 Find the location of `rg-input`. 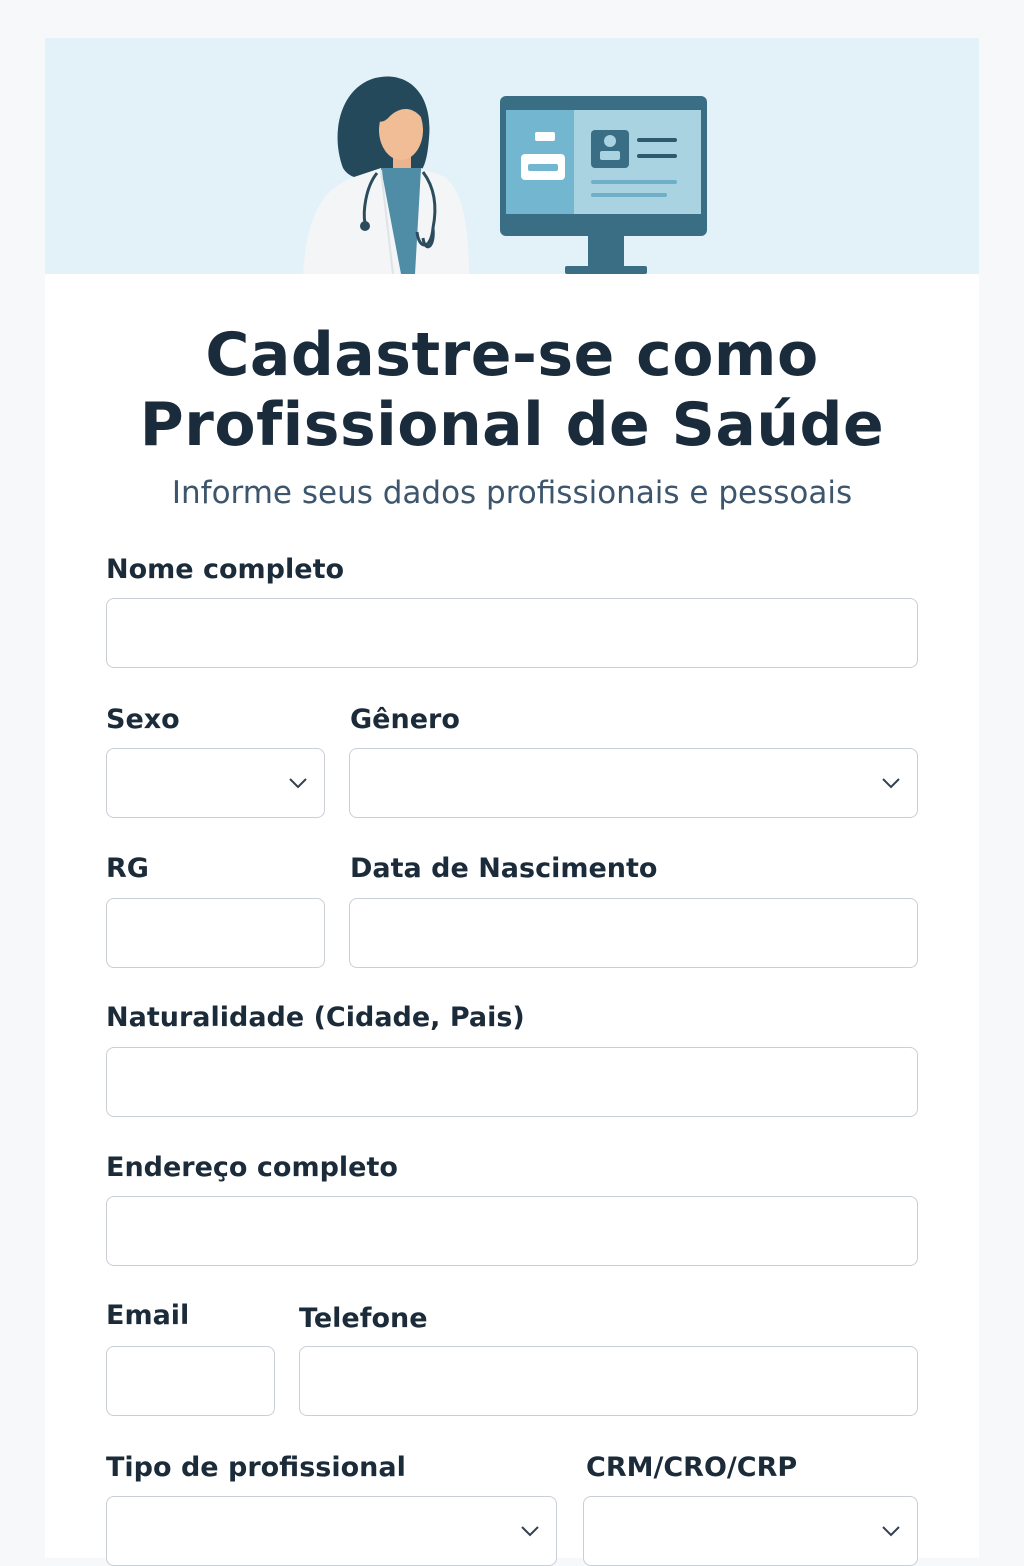

rg-input is located at coordinates (215, 933).